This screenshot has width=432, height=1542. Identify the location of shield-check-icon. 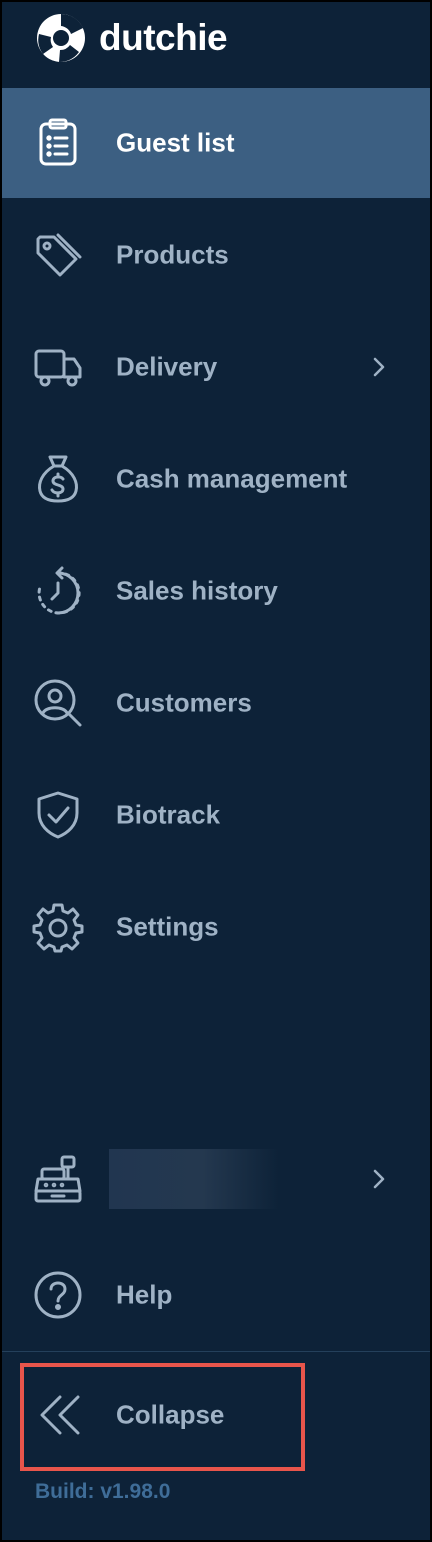
(58, 815).